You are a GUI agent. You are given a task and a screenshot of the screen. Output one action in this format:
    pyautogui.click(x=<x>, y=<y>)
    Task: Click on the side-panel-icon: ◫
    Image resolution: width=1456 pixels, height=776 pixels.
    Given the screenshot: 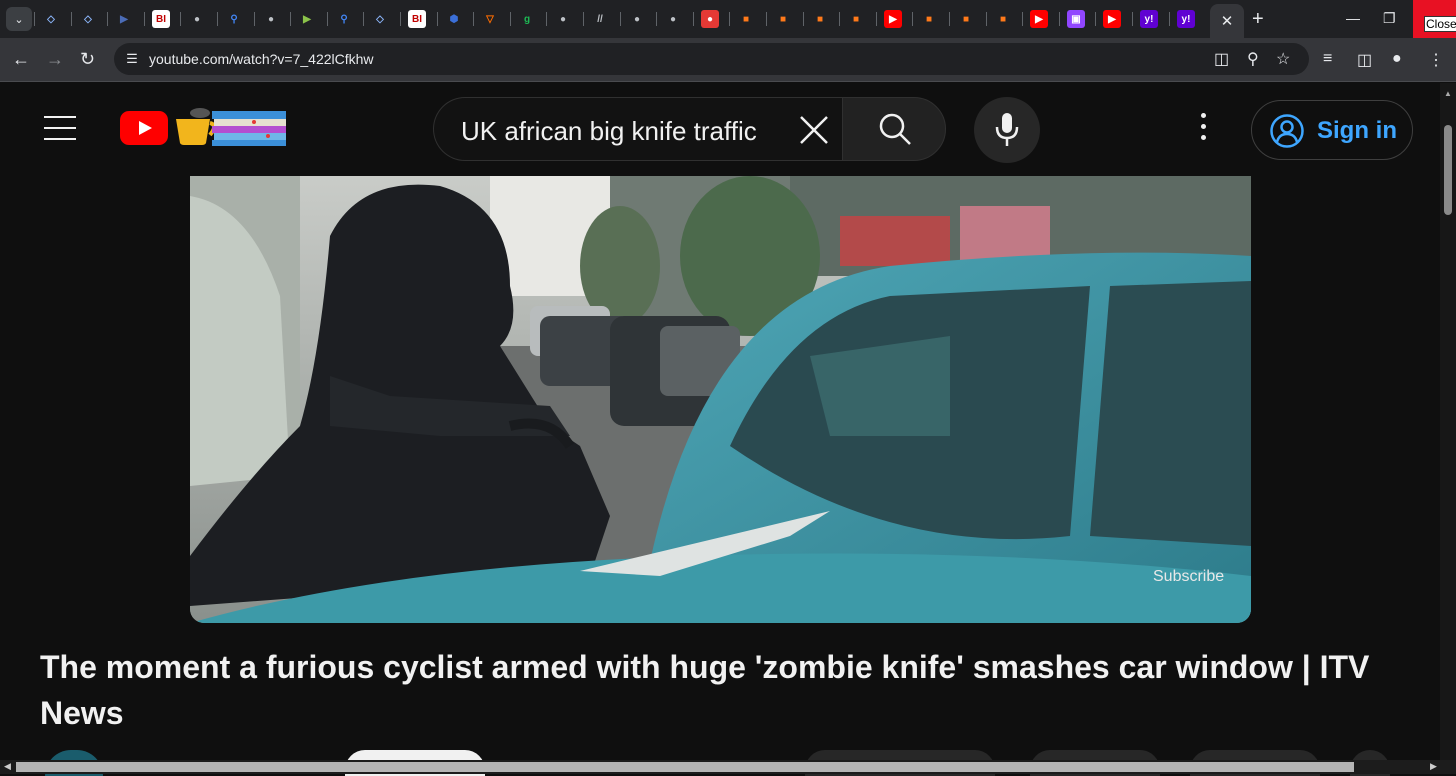 What is the action you would take?
    pyautogui.click(x=1364, y=60)
    